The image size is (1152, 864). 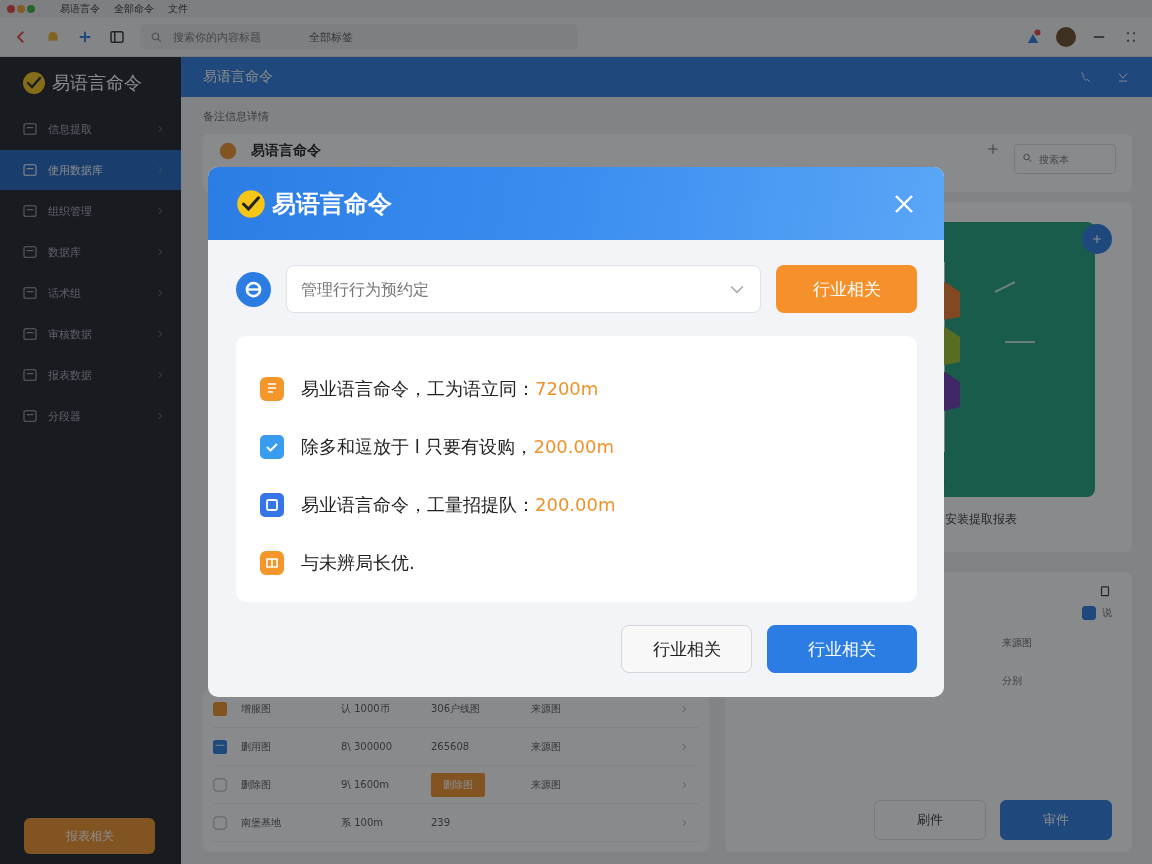 What do you see at coordinates (90, 170) in the screenshot?
I see `sidebar-item: 使用数据库` at bounding box center [90, 170].